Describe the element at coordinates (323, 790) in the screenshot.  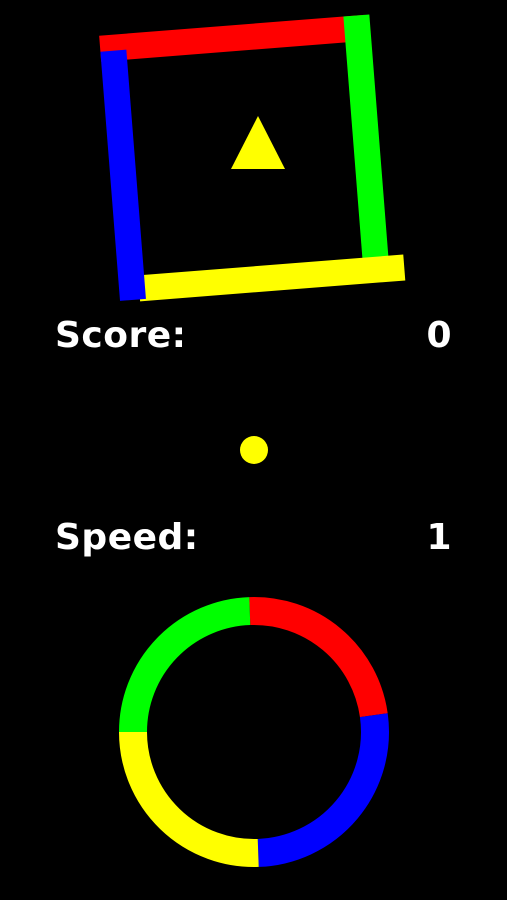
I see `ring-segment-blue` at that location.